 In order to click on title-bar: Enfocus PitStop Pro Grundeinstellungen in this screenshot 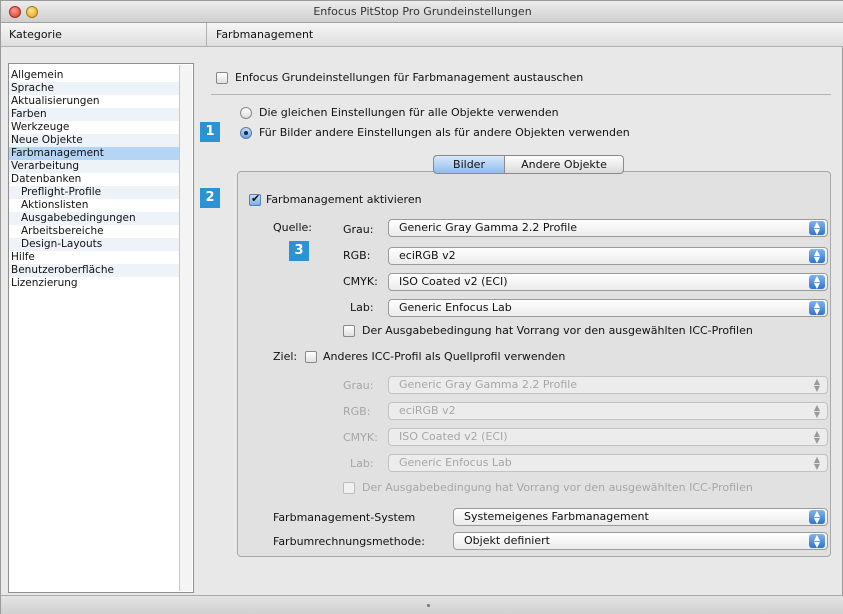, I will do `click(422, 12)`.